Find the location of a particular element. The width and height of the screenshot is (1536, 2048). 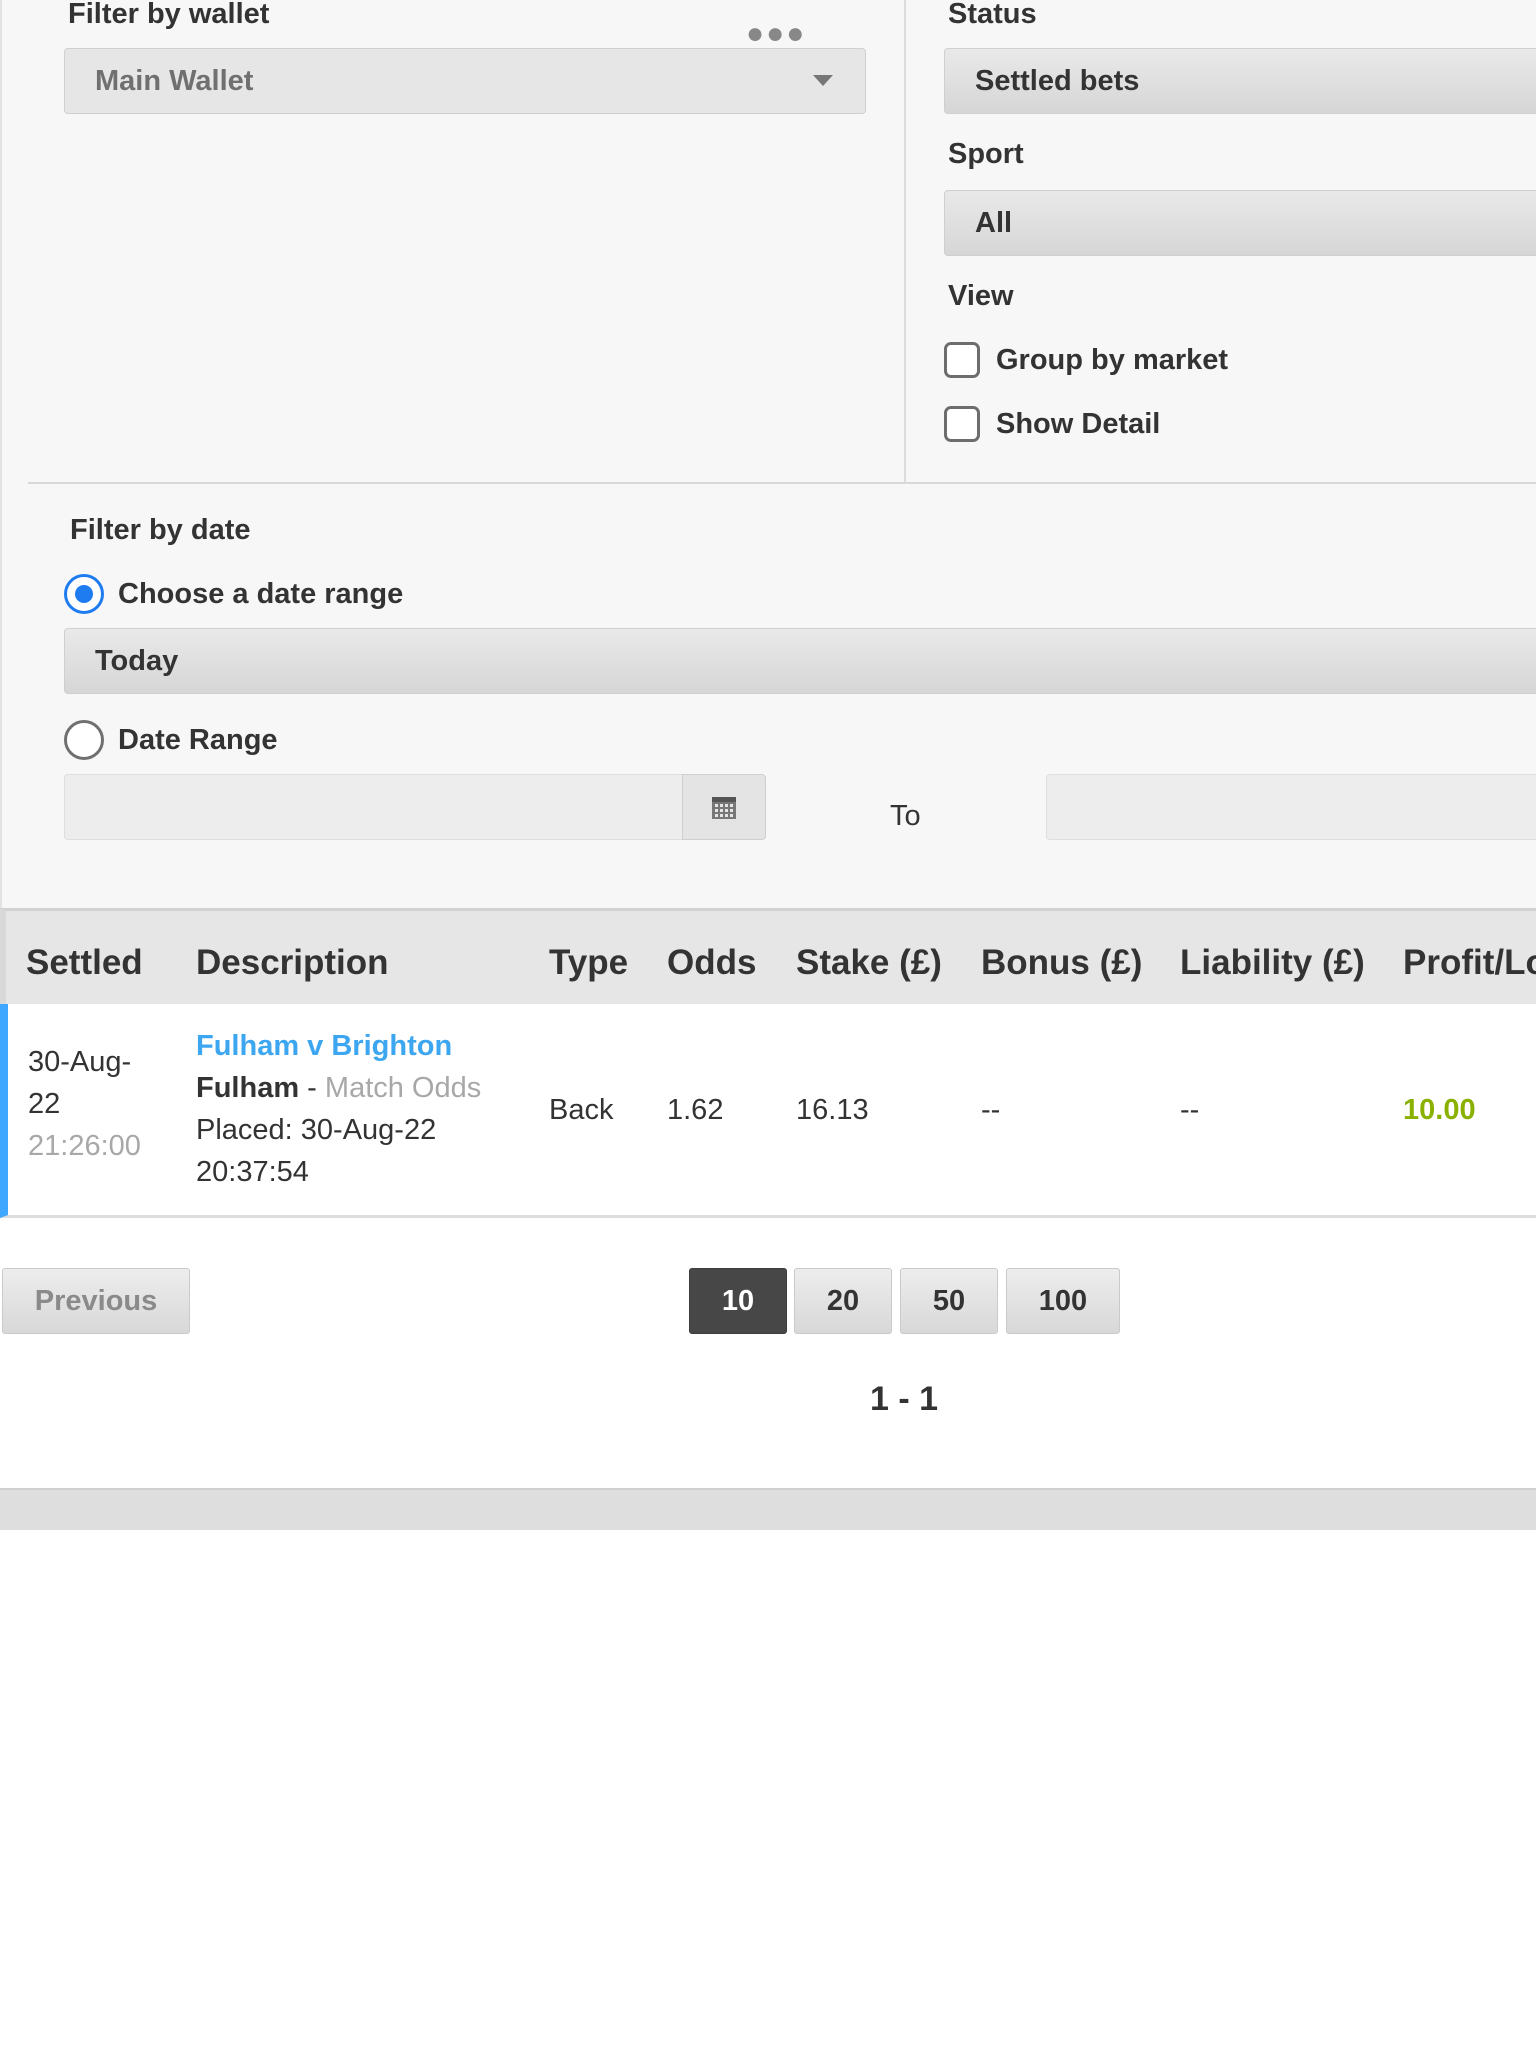

results-range: 1 - 1 is located at coordinates (904, 1399).